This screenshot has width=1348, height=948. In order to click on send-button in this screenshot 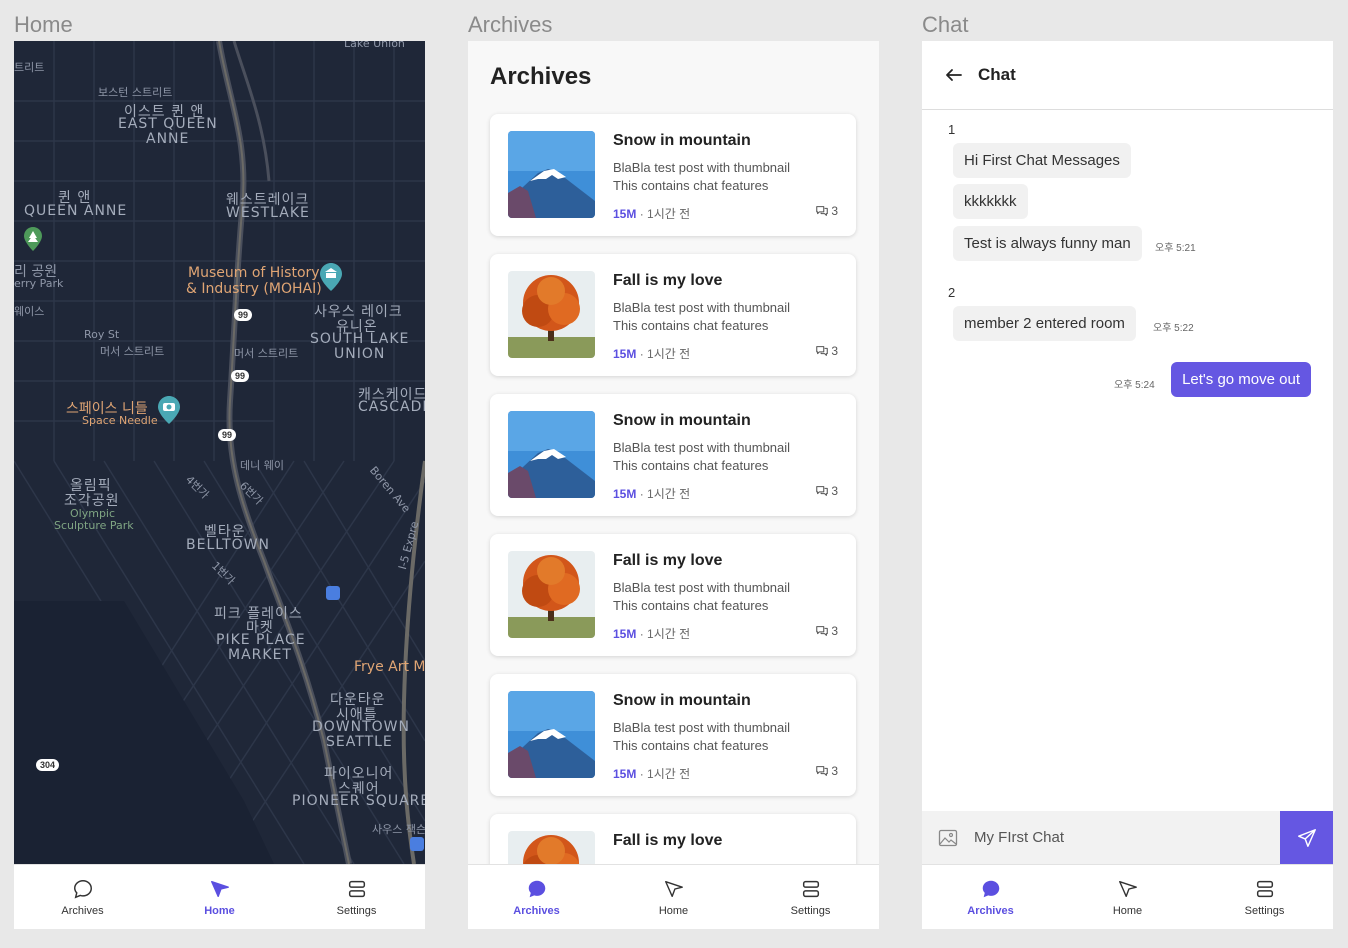, I will do `click(1306, 837)`.